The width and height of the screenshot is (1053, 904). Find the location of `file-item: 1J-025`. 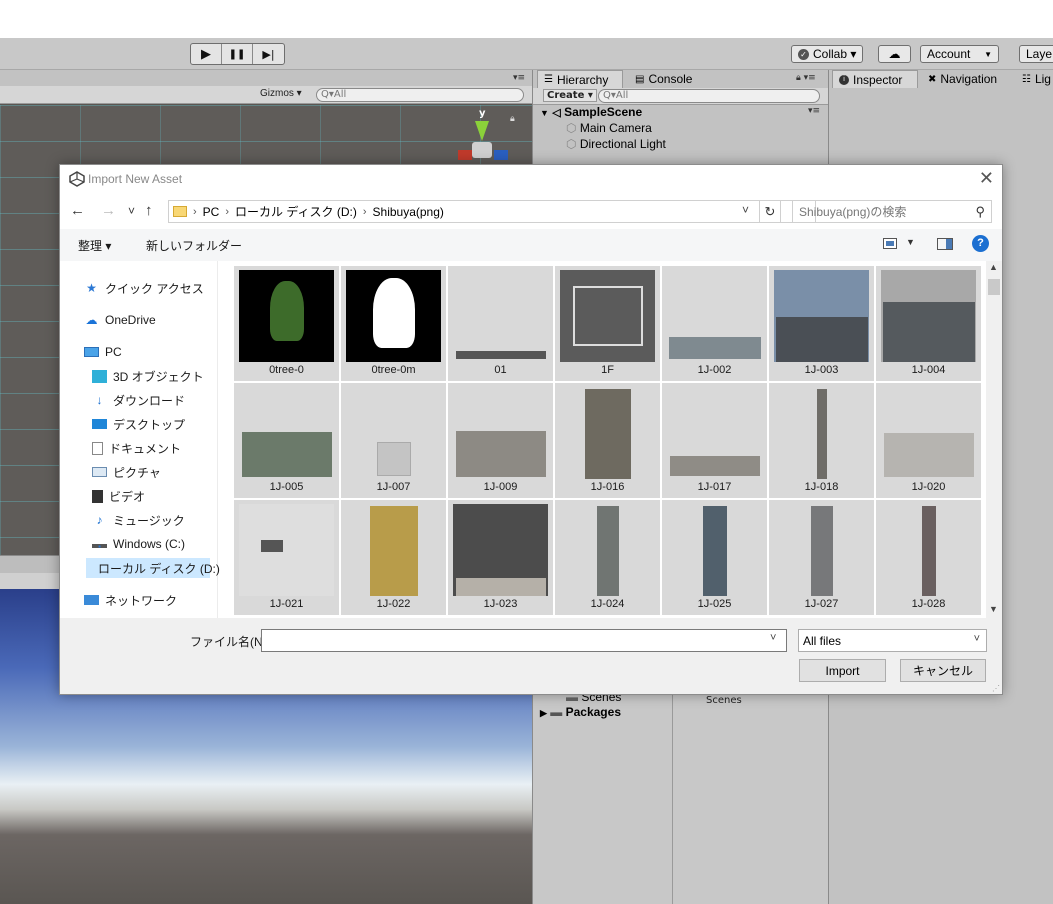

file-item: 1J-025 is located at coordinates (714, 557).